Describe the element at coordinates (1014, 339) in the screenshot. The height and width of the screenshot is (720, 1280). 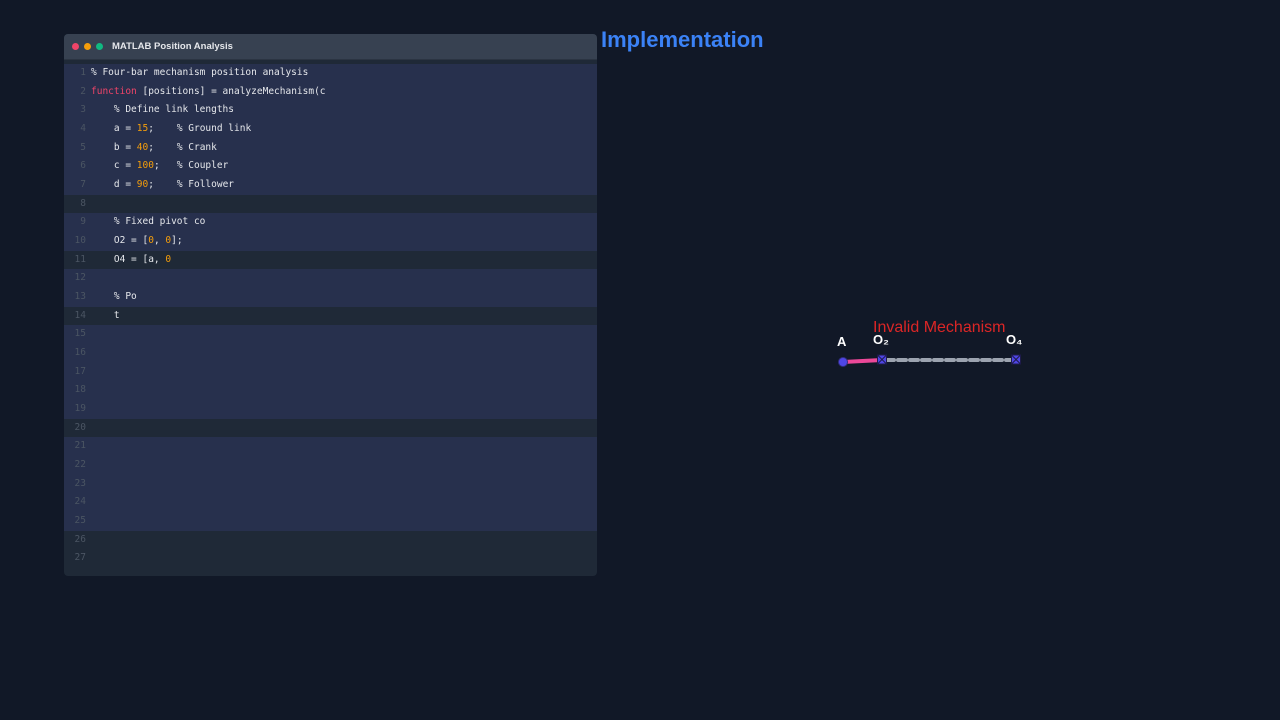
I see `pivot-o4-label: O₄` at that location.